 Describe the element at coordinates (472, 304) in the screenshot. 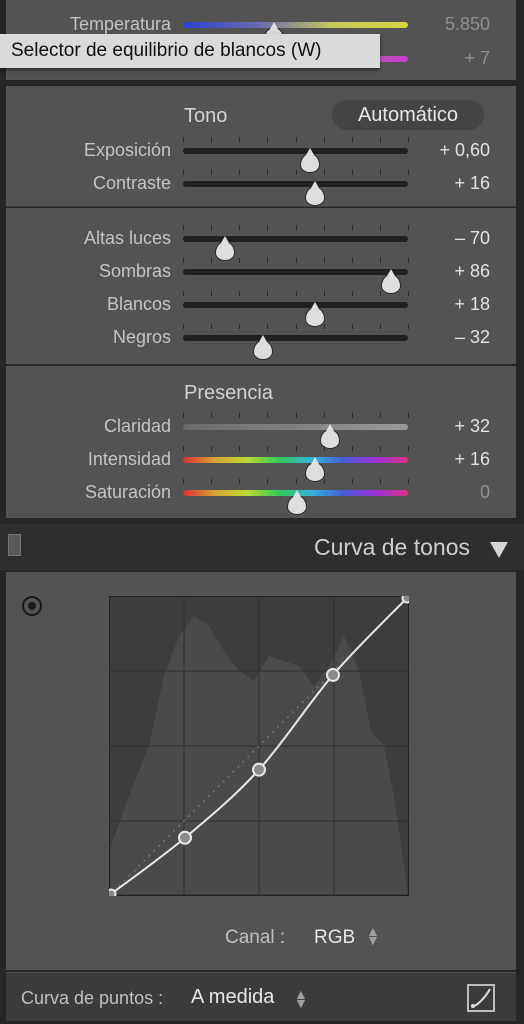

I see `whites-value: + 18` at that location.